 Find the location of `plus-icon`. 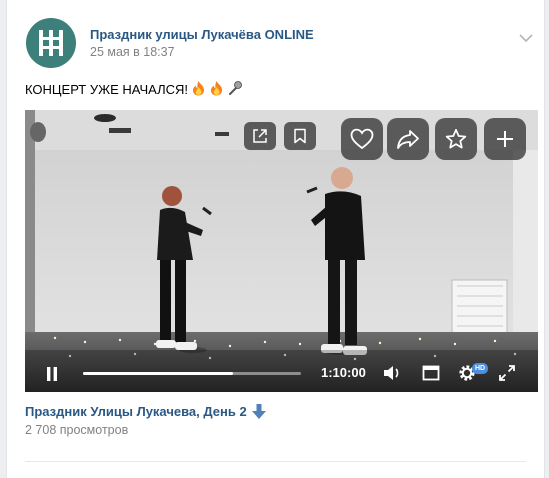

plus-icon is located at coordinates (505, 139).